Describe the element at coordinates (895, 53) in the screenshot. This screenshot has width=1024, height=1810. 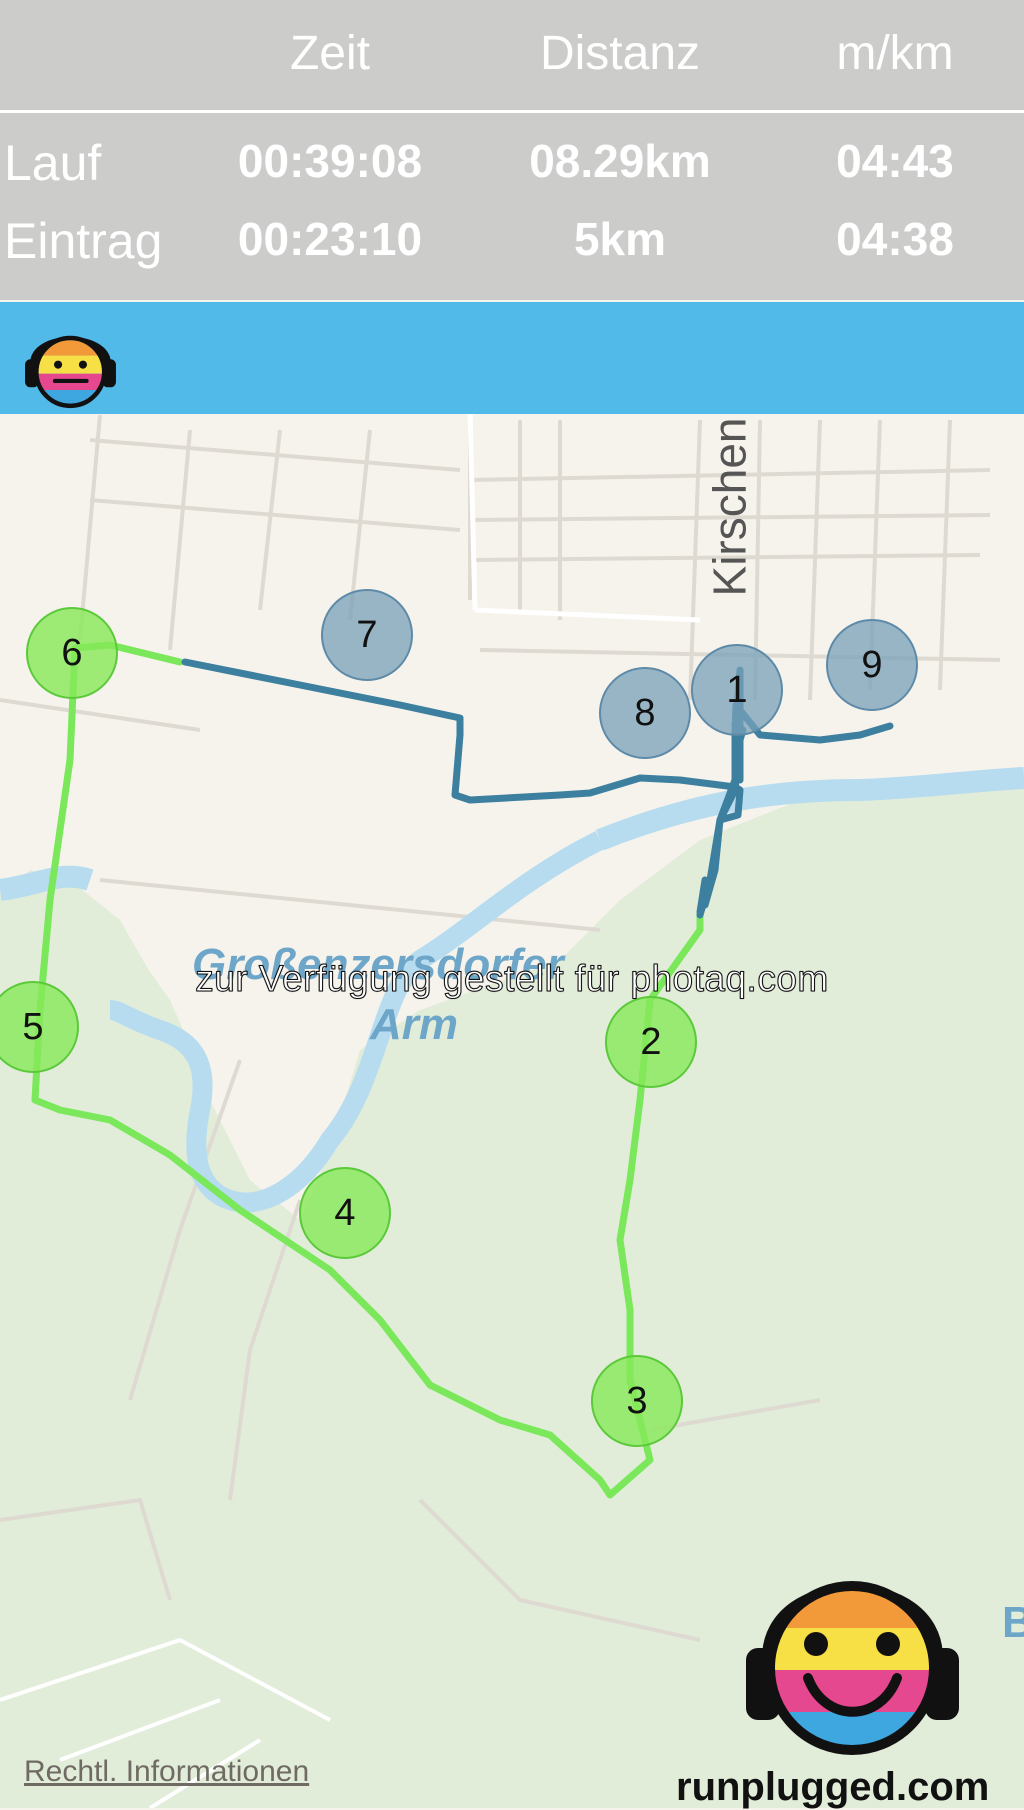
I see `header-pace: m/km` at that location.